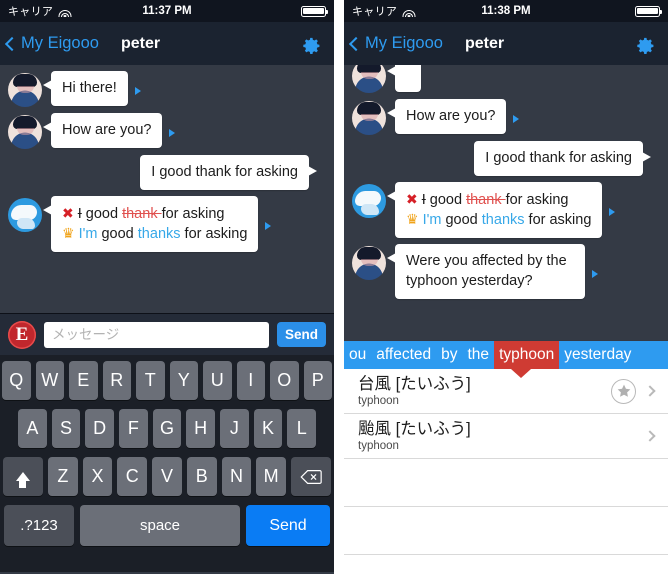 This screenshot has height=574, width=668. What do you see at coordinates (97, 476) in the screenshot?
I see `key-x: X` at bounding box center [97, 476].